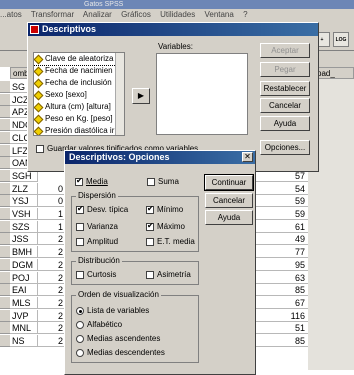 This screenshot has height=375, width=354. I want to click on medias-ascendentes-radio: Medias ascendentes, so click(118, 338).